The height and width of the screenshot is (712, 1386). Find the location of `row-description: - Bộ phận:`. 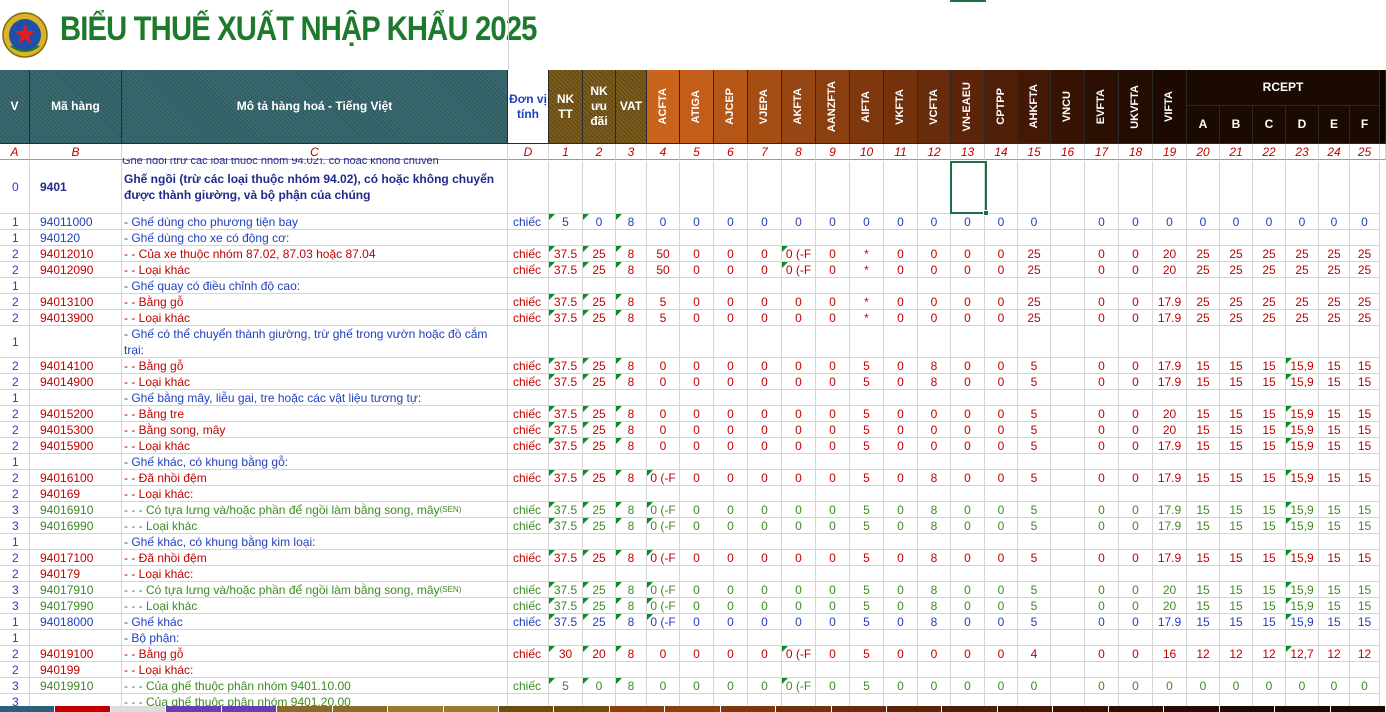

row-description: - Bộ phận: is located at coordinates (315, 638).